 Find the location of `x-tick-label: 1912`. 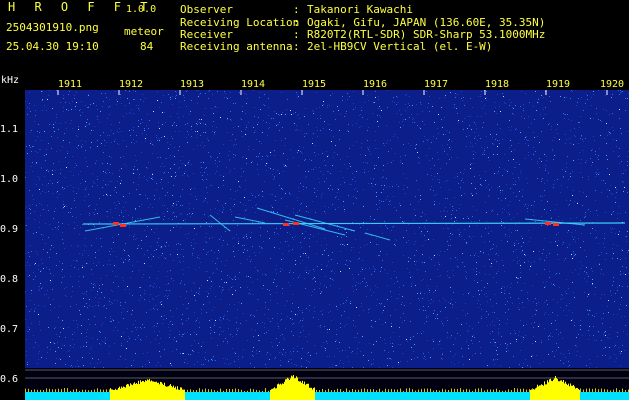

x-tick-label: 1912 is located at coordinates (131, 84).